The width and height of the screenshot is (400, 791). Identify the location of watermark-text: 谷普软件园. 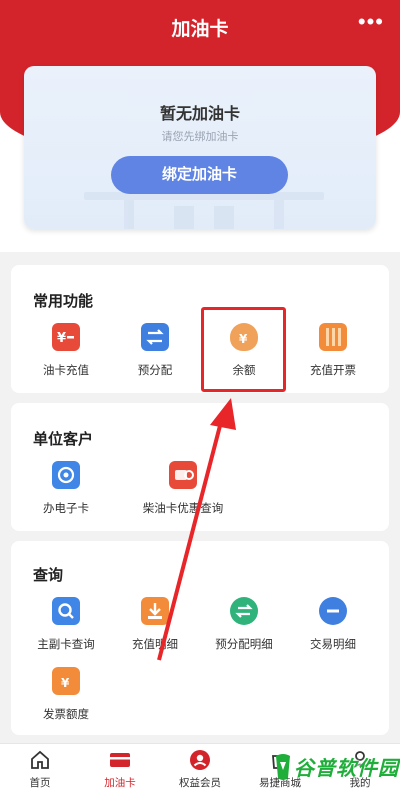
(346, 769).